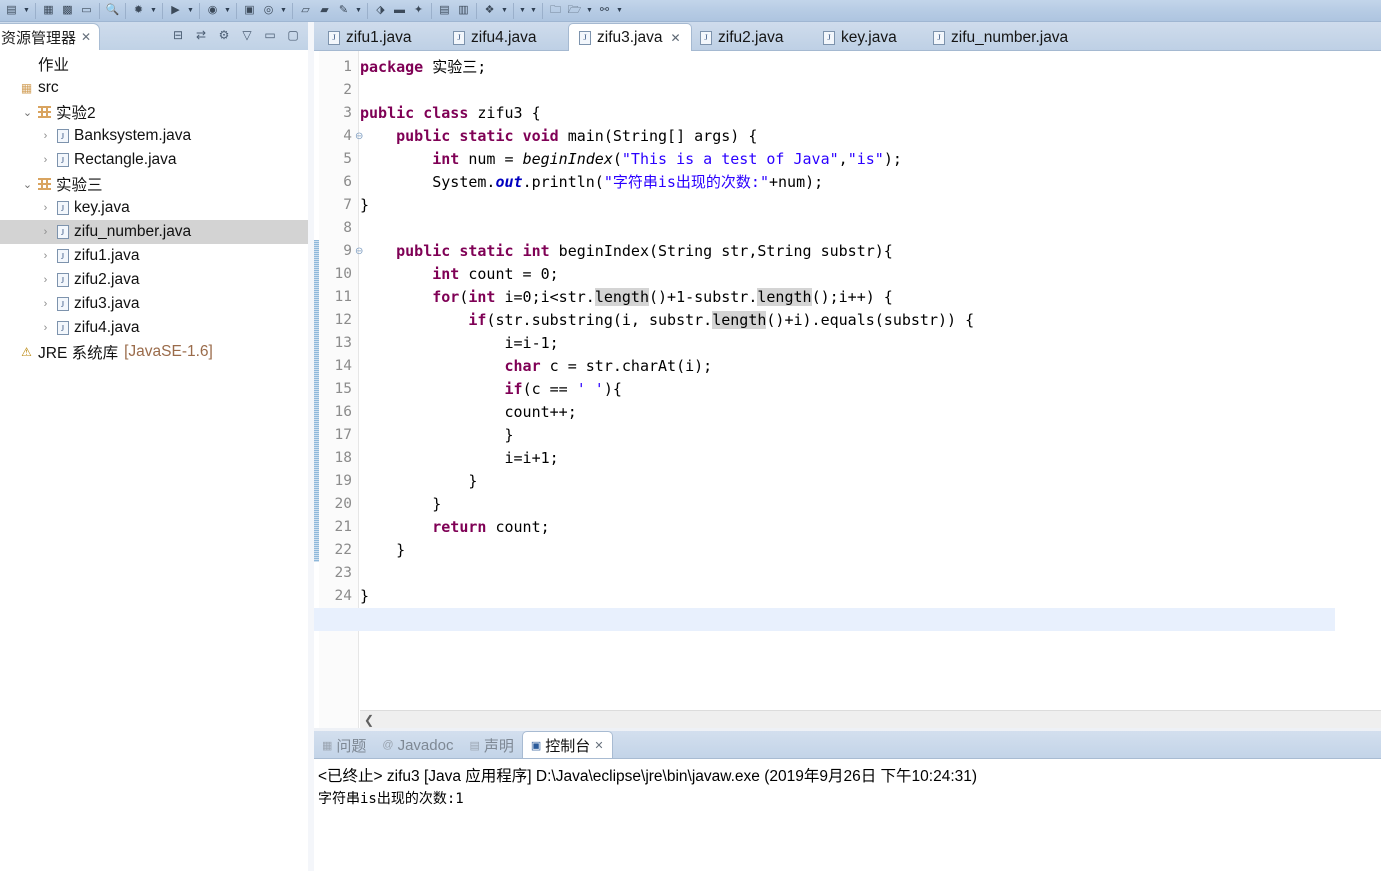 The width and height of the screenshot is (1381, 871). I want to click on open-type-icon: ▱, so click(305, 11).